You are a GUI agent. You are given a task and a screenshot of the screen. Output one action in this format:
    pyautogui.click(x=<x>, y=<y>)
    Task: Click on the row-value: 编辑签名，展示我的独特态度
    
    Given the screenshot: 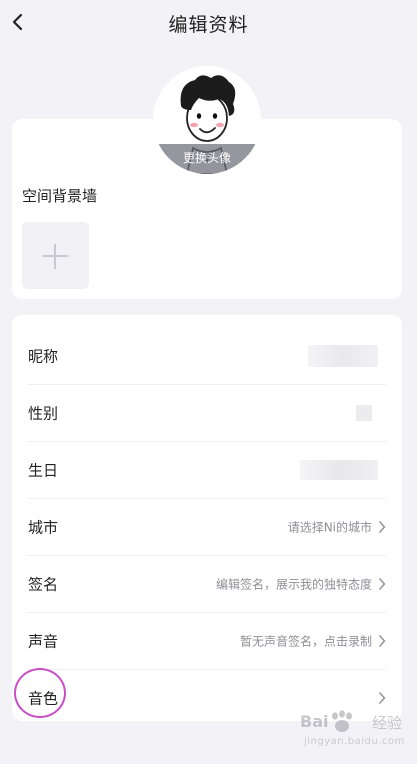 What is the action you would take?
    pyautogui.click(x=293, y=584)
    